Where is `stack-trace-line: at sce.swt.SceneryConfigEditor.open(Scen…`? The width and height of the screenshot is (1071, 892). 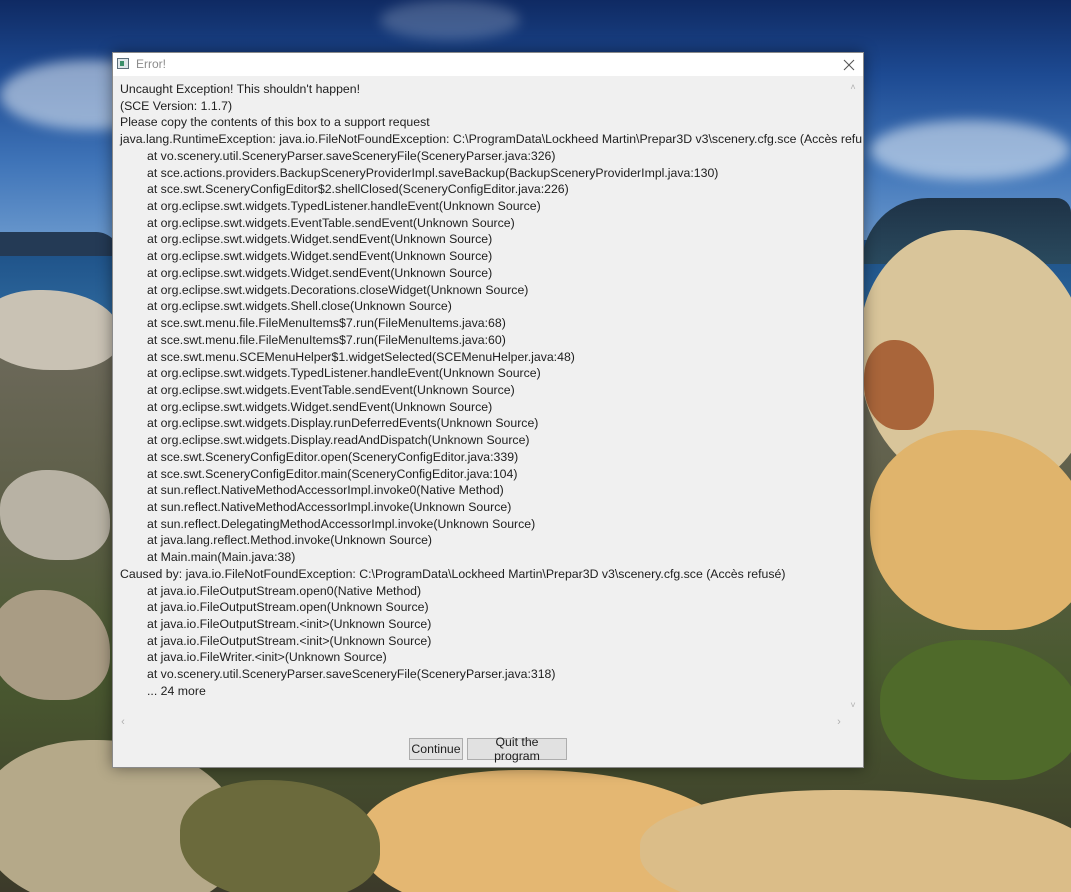
stack-trace-line: at sce.swt.SceneryConfigEditor.open(Scen… is located at coordinates (333, 456).